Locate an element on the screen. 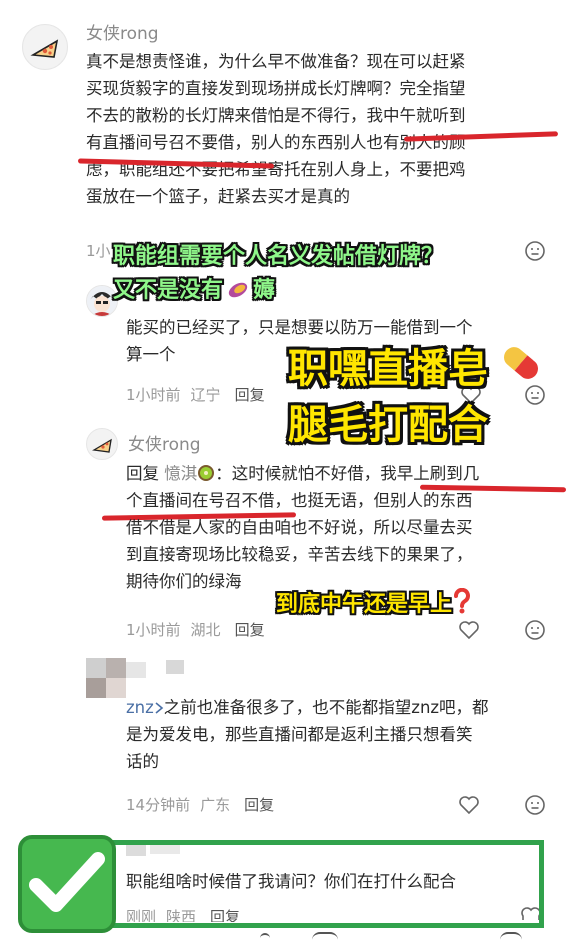 Image resolution: width=576 pixels, height=940 pixels. sweet-potato-emoji-icon is located at coordinates (238, 290).